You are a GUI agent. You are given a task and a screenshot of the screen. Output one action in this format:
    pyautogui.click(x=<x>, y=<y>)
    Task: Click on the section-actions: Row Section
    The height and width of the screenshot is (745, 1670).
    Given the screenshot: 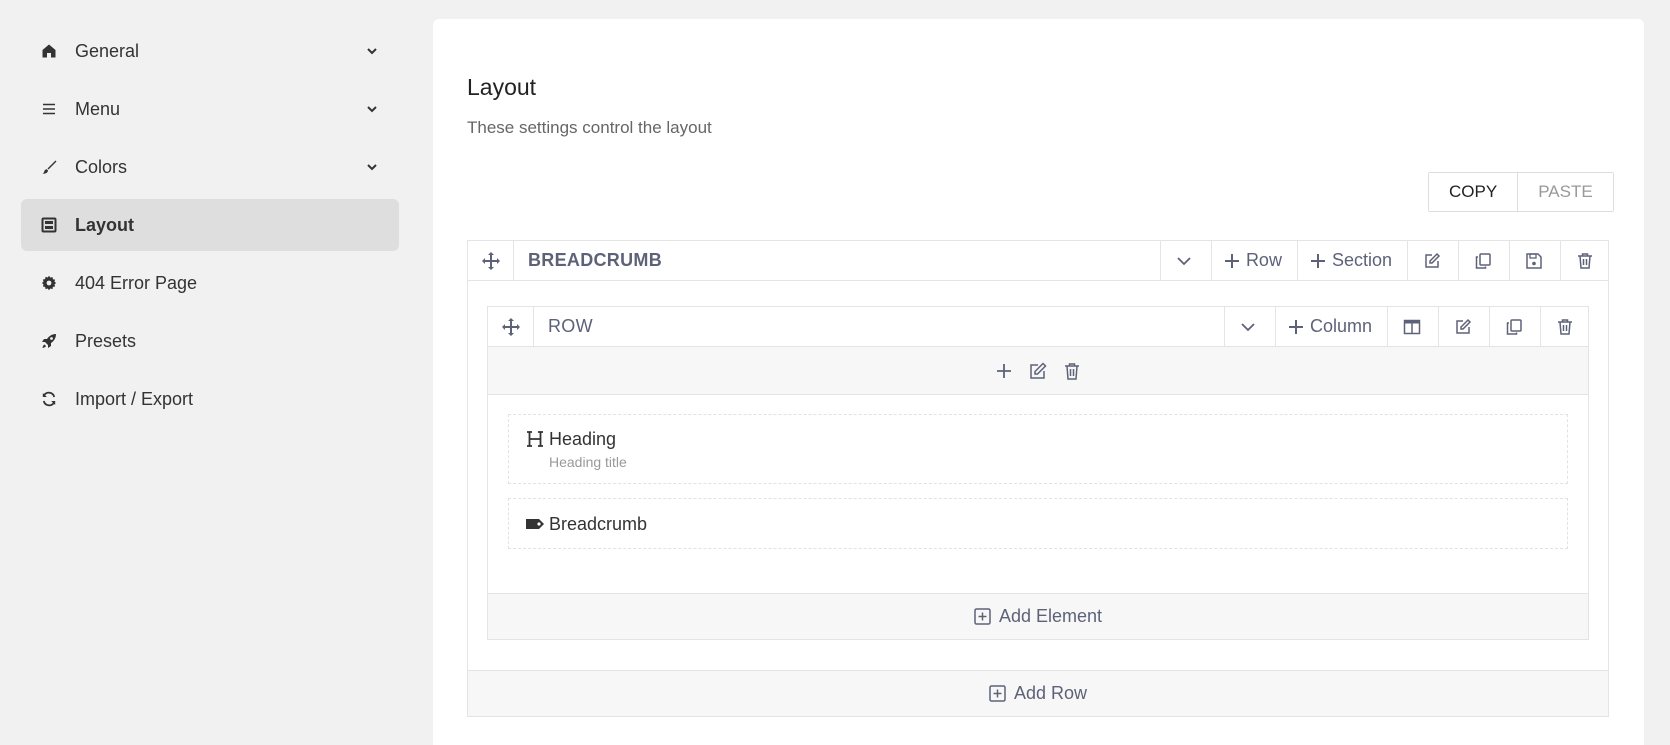 What is the action you would take?
    pyautogui.click(x=1383, y=260)
    